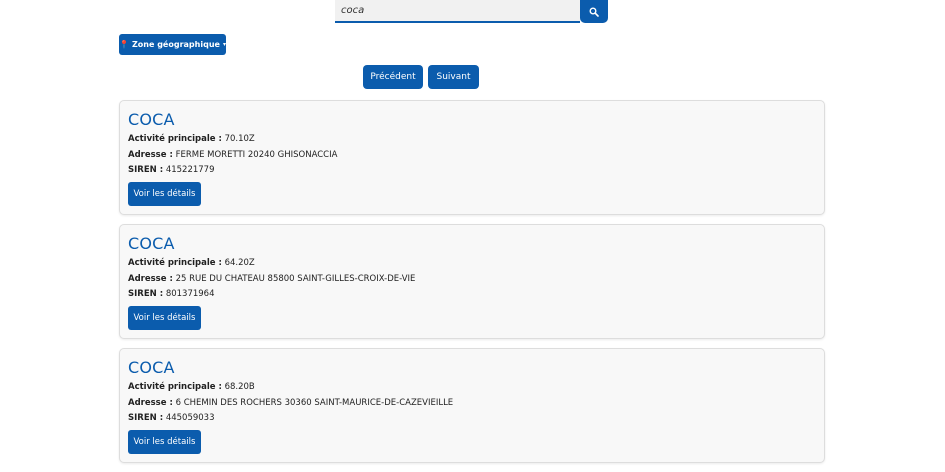 This screenshot has height=472, width=945. What do you see at coordinates (239, 139) in the screenshot?
I see `activity-value: 70.10Z` at bounding box center [239, 139].